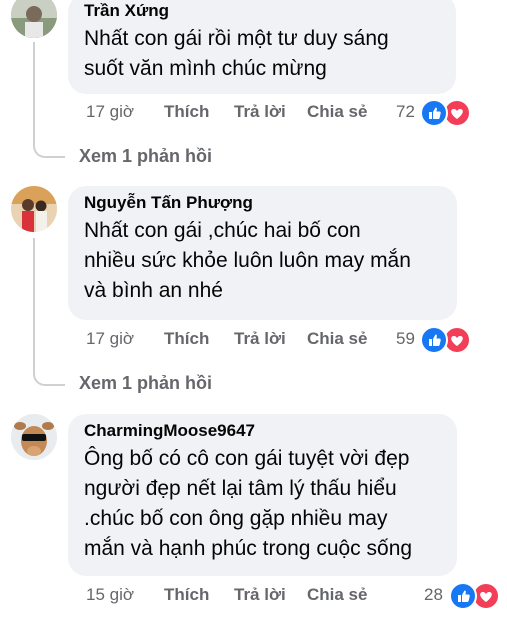 Image resolution: width=507 pixels, height=617 pixels. Describe the element at coordinates (110, 595) in the screenshot. I see `comment-time: 15 giờ` at that location.